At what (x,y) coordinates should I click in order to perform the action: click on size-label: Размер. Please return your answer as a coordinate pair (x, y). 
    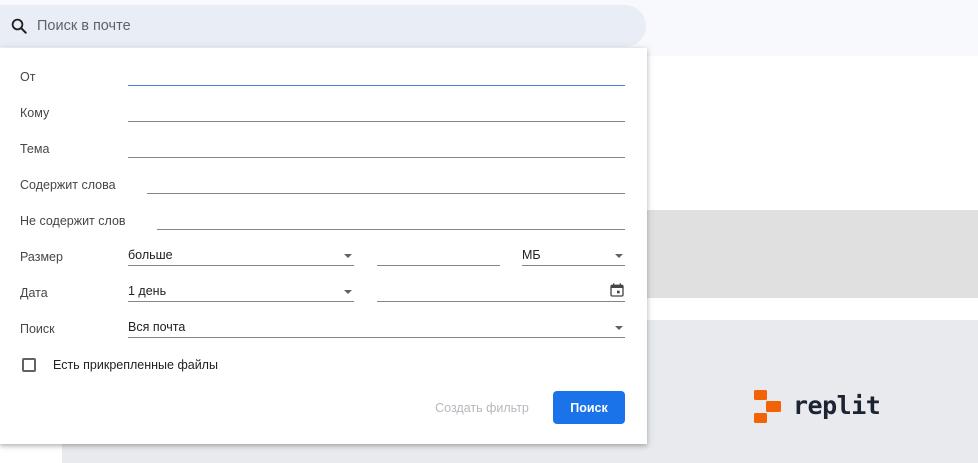
    Looking at the image, I should click on (41, 257).